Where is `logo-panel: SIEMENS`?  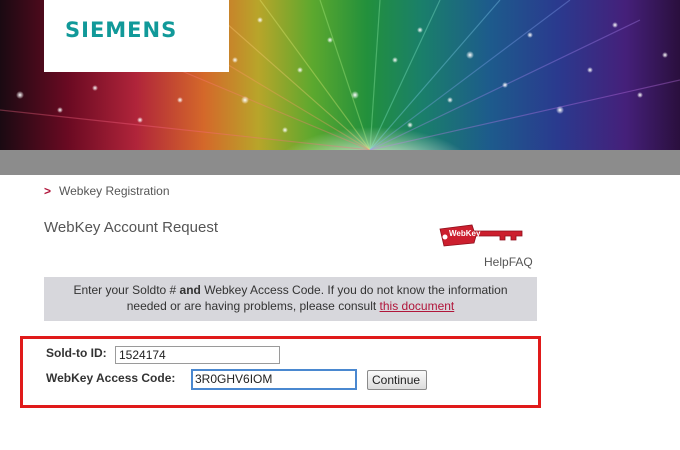 logo-panel: SIEMENS is located at coordinates (136, 36).